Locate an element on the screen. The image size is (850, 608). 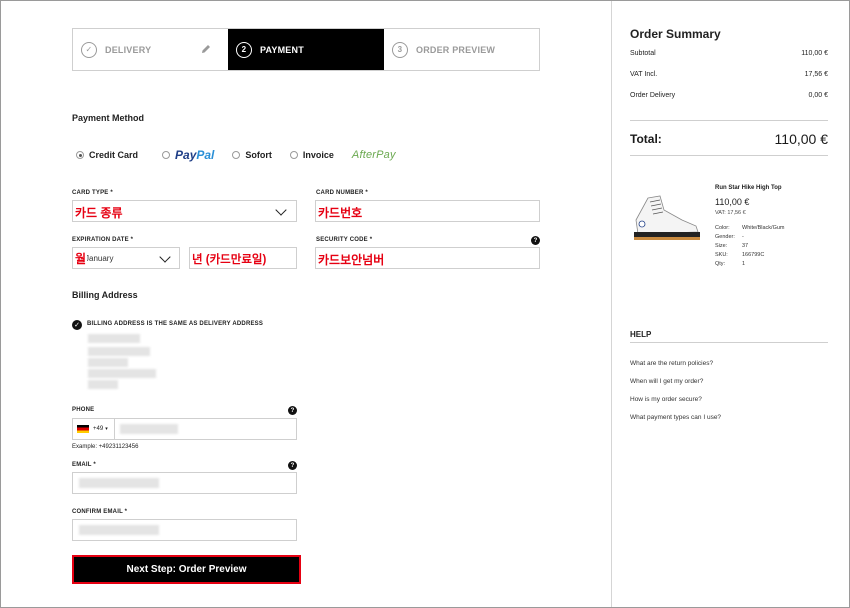
step-delivery-label: DELIVERY is located at coordinates (128, 49).